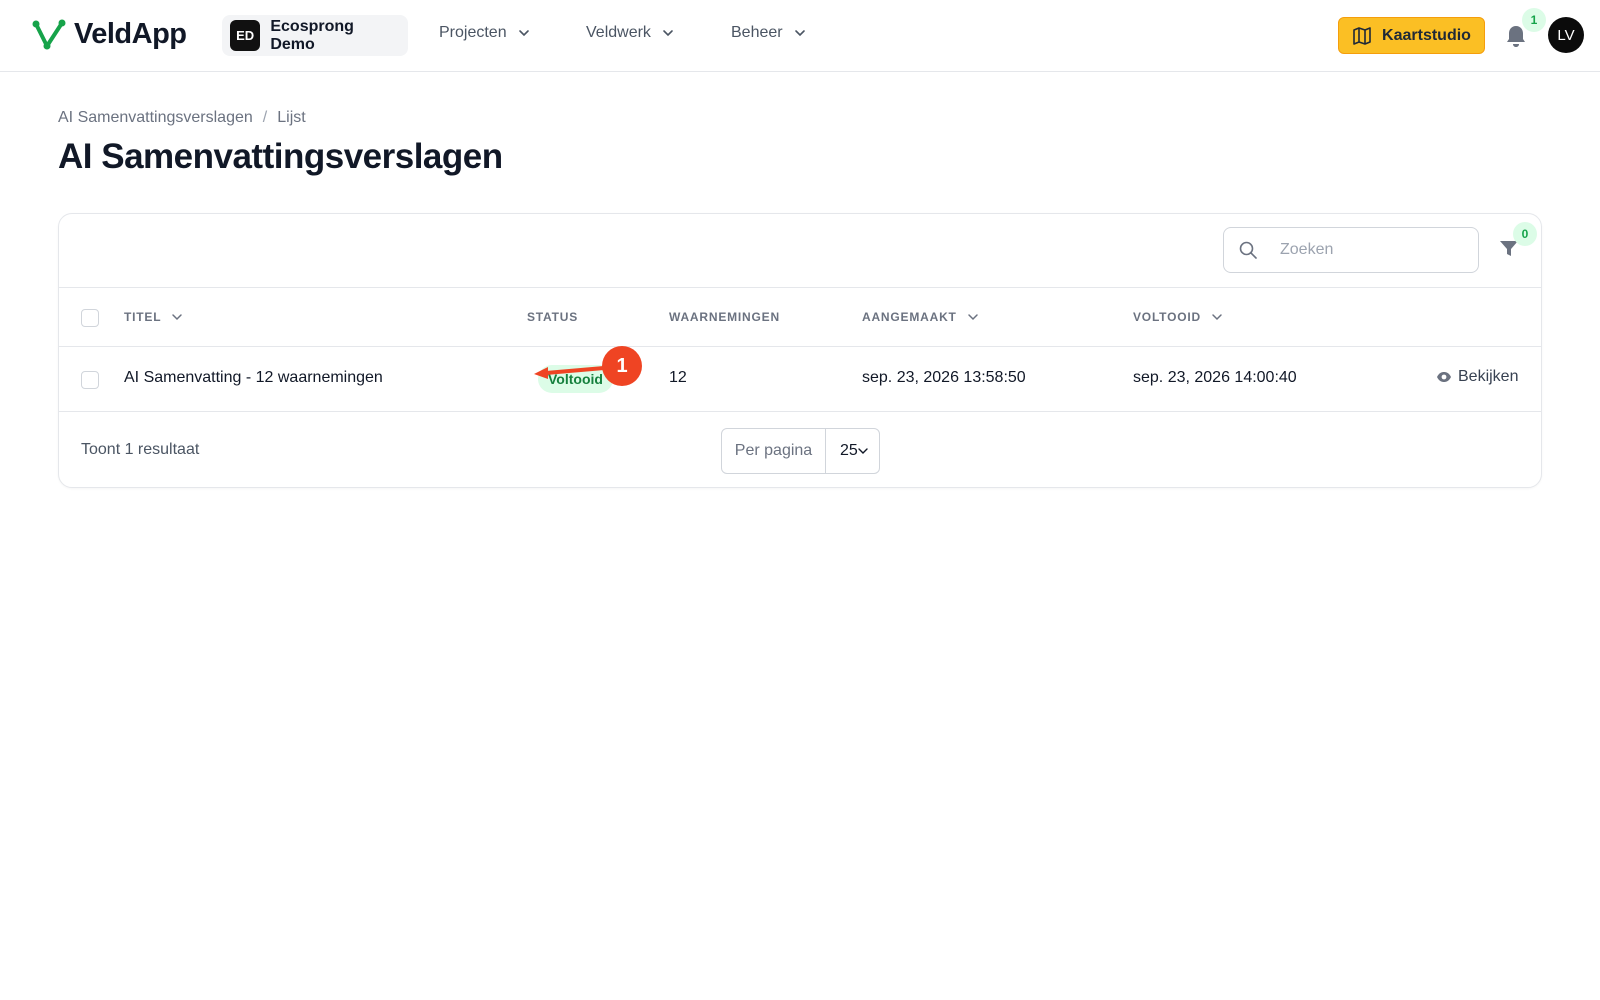  I want to click on breadcrumb: AI Samenvattingsverslagen / Lijst, so click(182, 118).